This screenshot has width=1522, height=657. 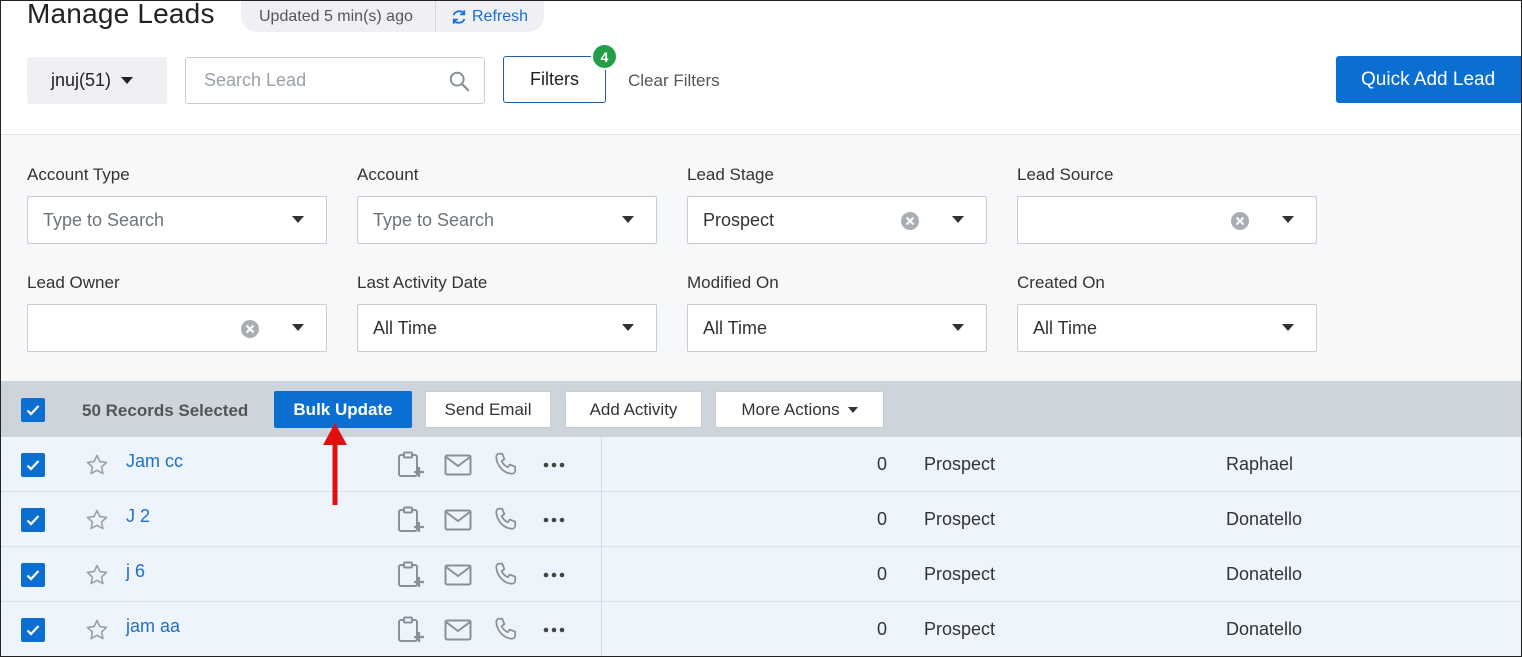 What do you see at coordinates (104, 219) in the screenshot?
I see `filter-account-type-placeholder: Type to Search` at bounding box center [104, 219].